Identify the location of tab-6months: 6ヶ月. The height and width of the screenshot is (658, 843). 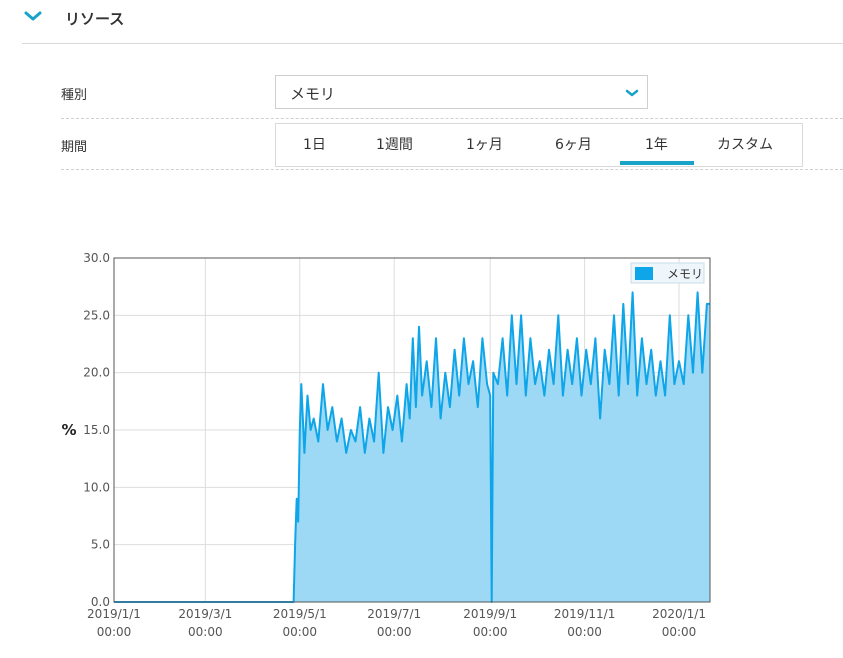
(573, 144).